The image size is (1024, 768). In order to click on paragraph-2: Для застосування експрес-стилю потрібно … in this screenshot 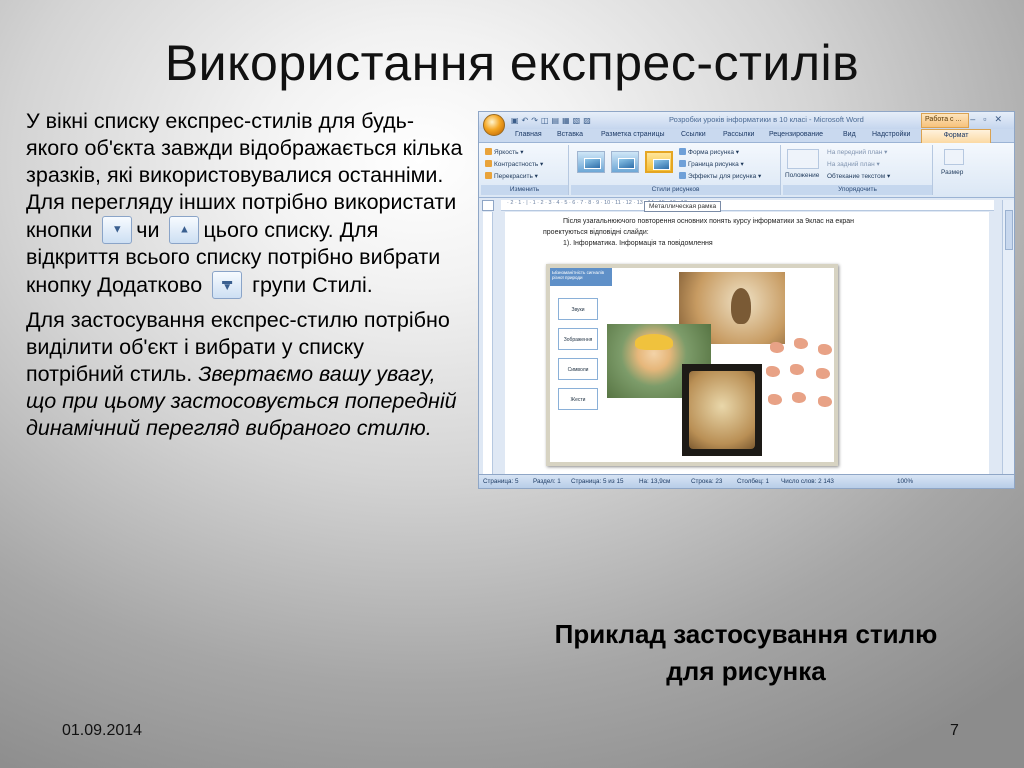, I will do `click(246, 374)`.